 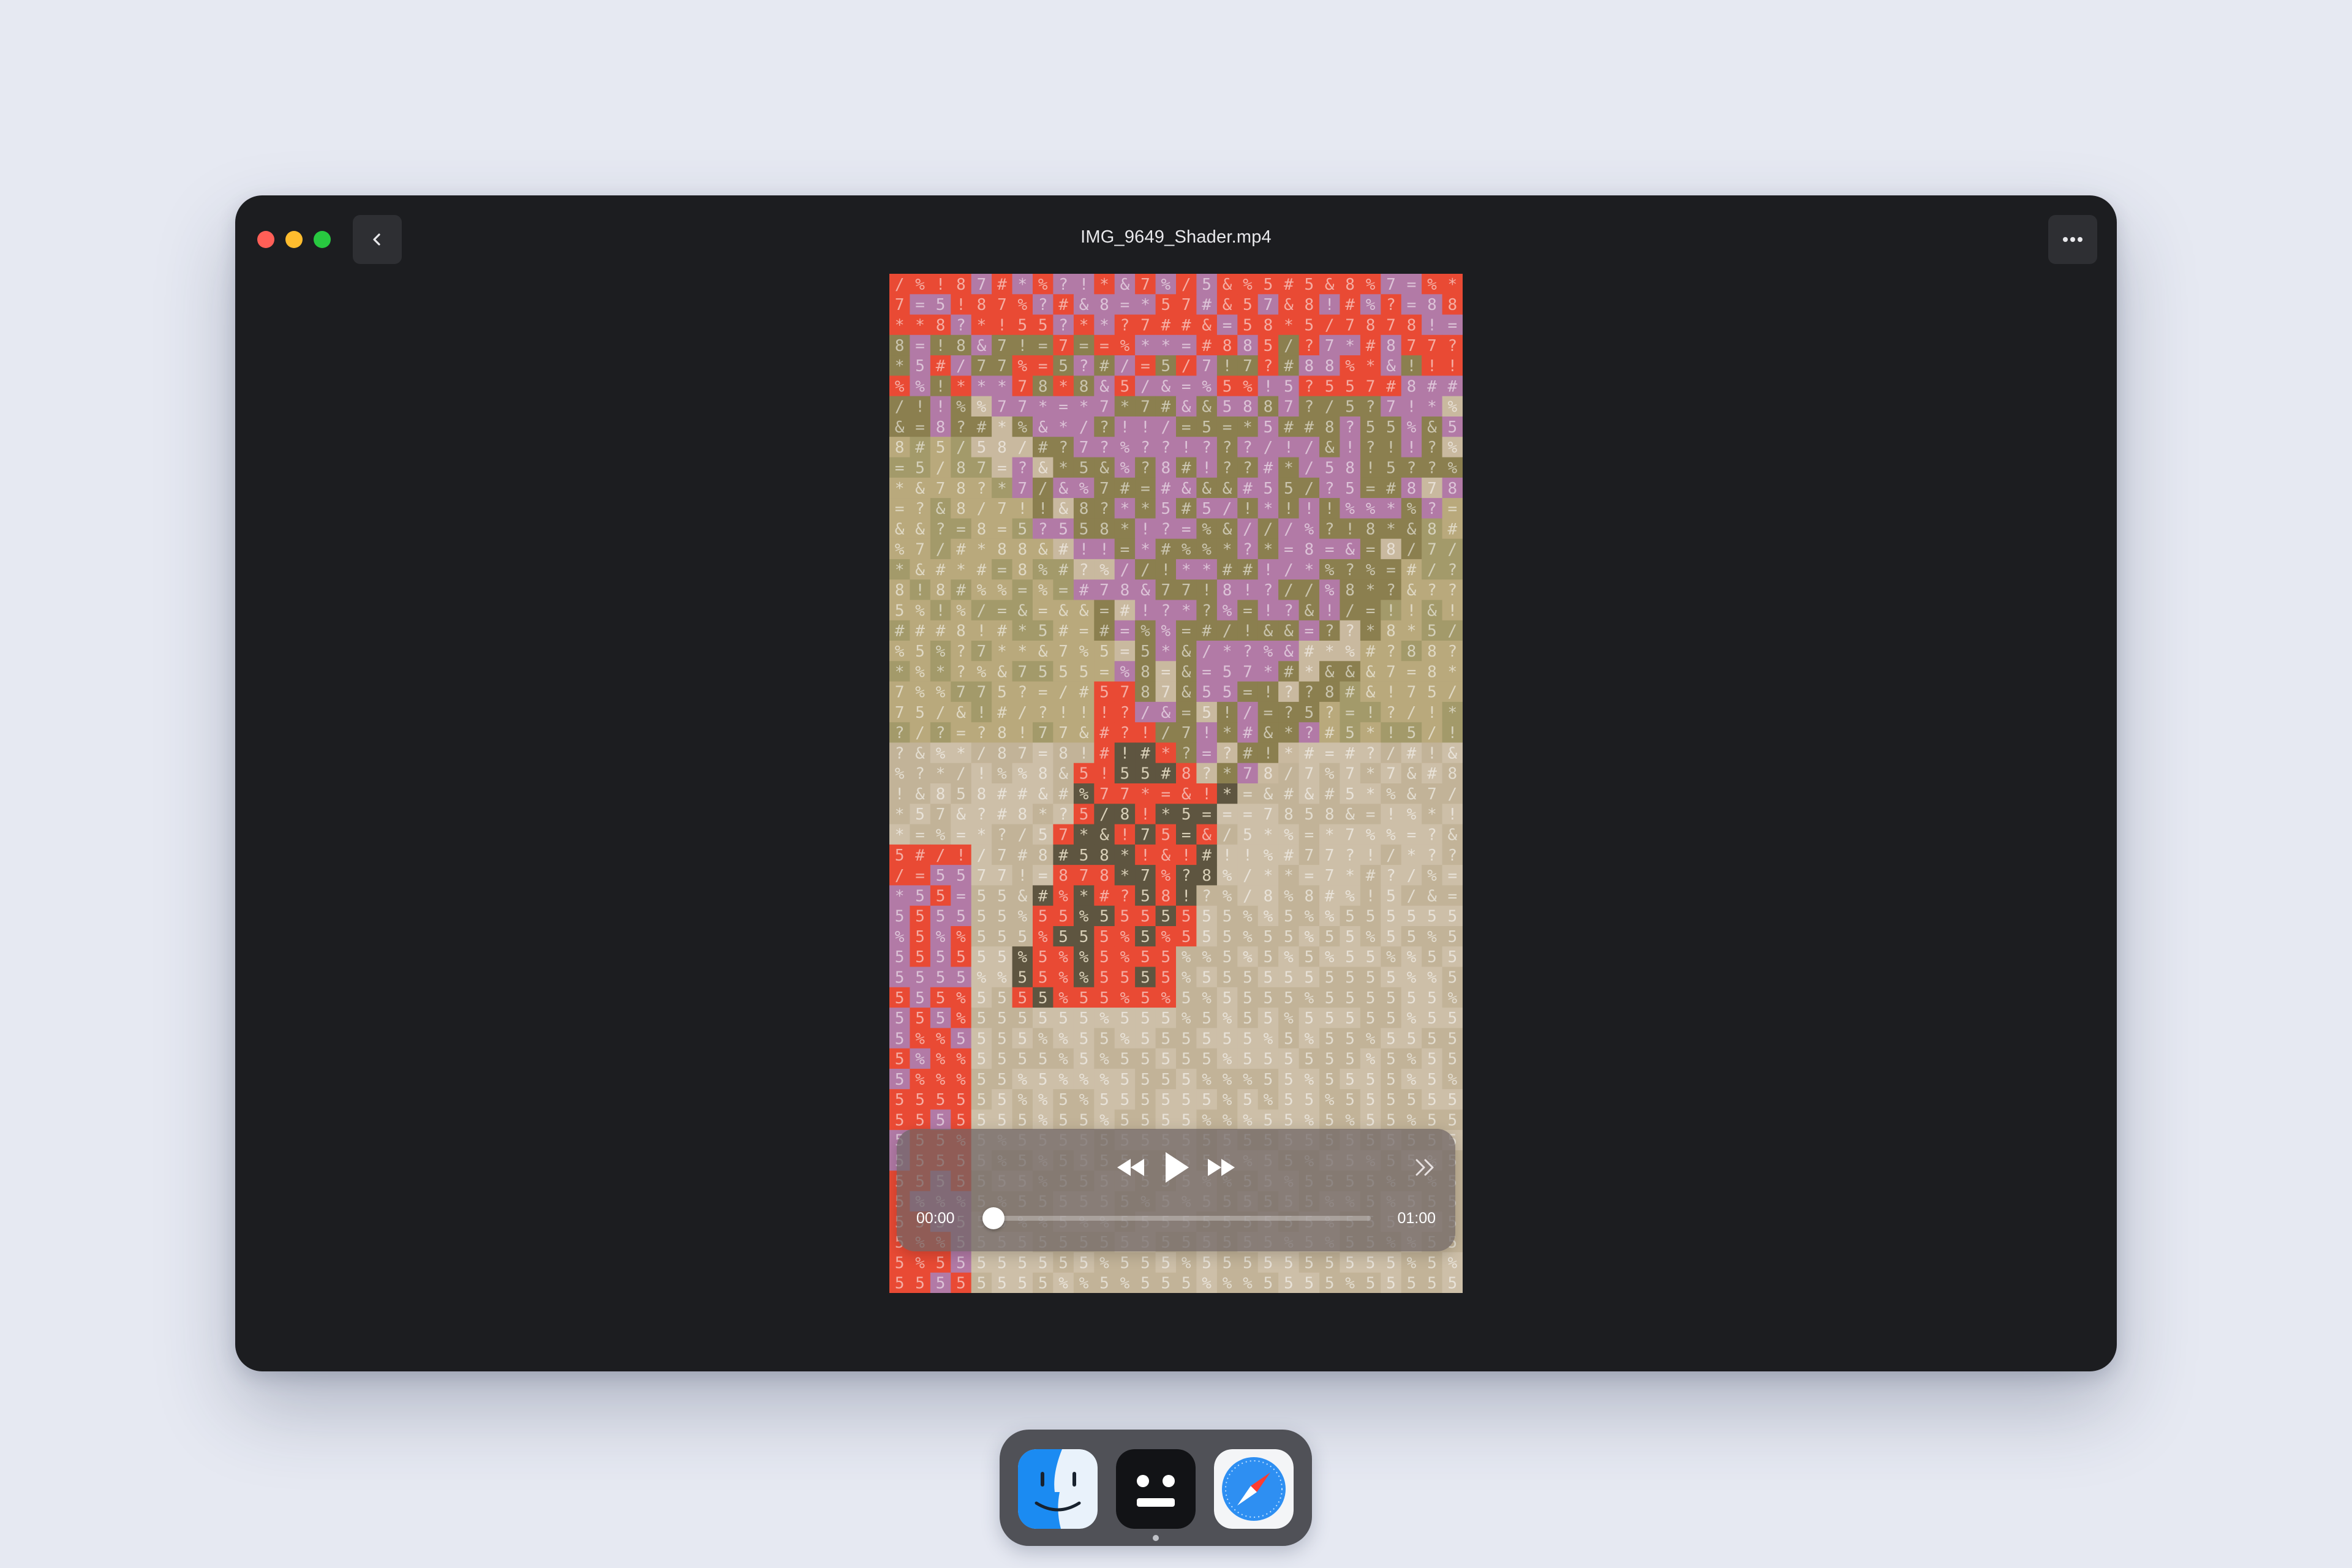 What do you see at coordinates (2072, 240) in the screenshot?
I see `more-options-button` at bounding box center [2072, 240].